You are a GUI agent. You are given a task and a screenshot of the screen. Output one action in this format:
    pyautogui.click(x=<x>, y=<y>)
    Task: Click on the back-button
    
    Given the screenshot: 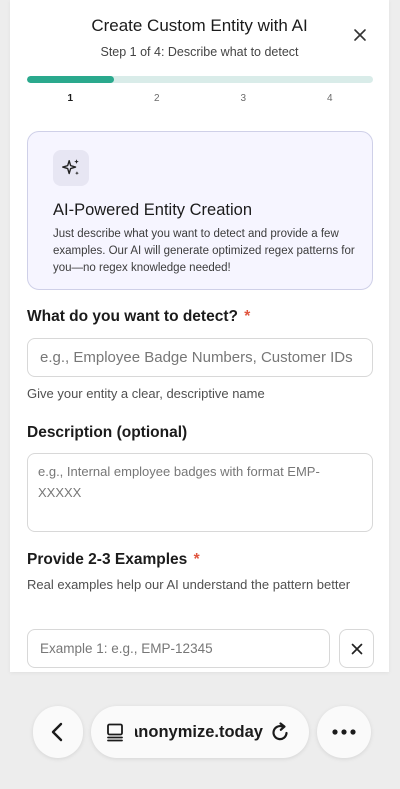 What is the action you would take?
    pyautogui.click(x=58, y=732)
    